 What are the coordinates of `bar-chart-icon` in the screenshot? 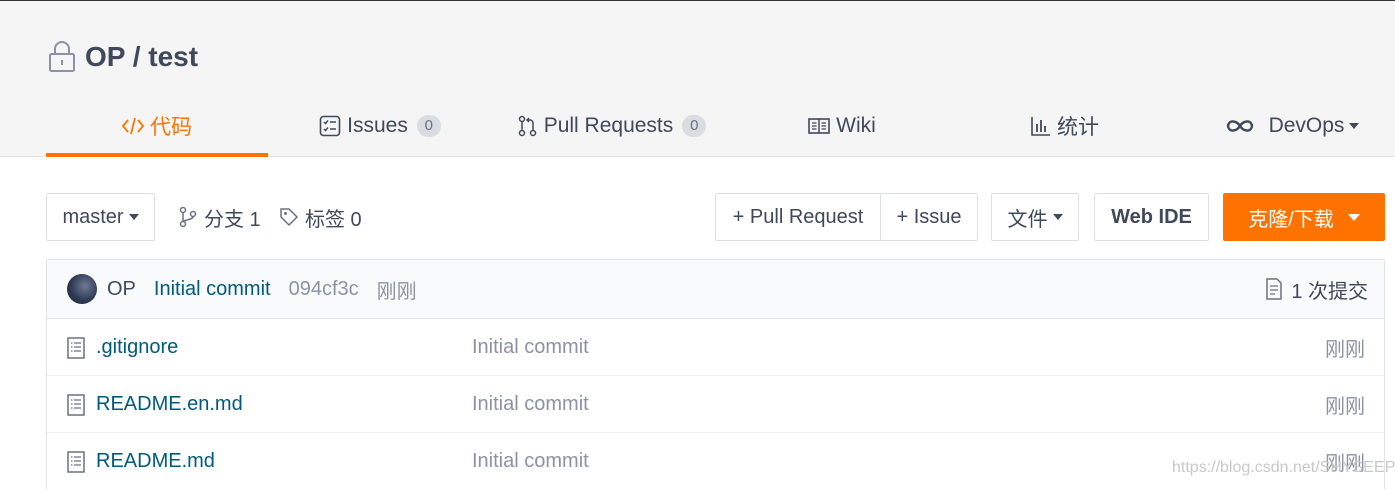 It's located at (1041, 126).